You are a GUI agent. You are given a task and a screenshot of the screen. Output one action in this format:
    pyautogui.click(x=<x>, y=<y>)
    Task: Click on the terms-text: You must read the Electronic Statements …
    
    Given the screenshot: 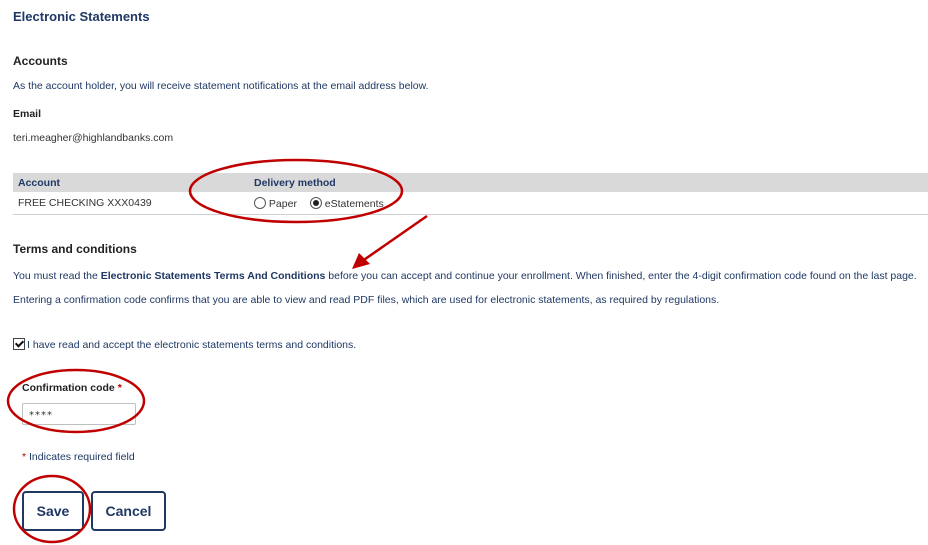 What is the action you would take?
    pyautogui.click(x=470, y=288)
    